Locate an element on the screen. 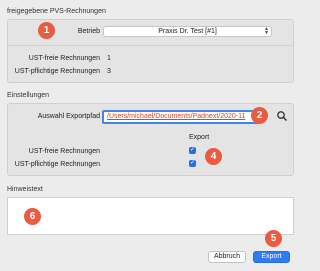 The image size is (320, 271). export-path-input: /Users/michael/Documents/Padnext/2020-11 is located at coordinates (180, 117).